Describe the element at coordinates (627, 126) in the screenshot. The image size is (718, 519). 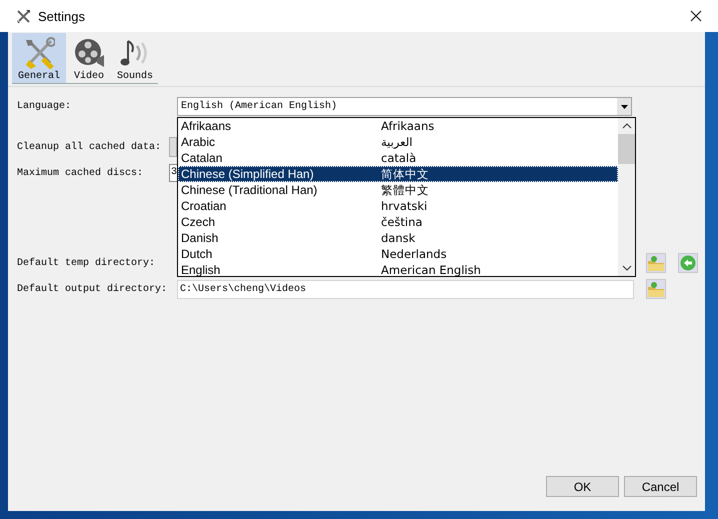
I see `scroll-up-icon` at that location.